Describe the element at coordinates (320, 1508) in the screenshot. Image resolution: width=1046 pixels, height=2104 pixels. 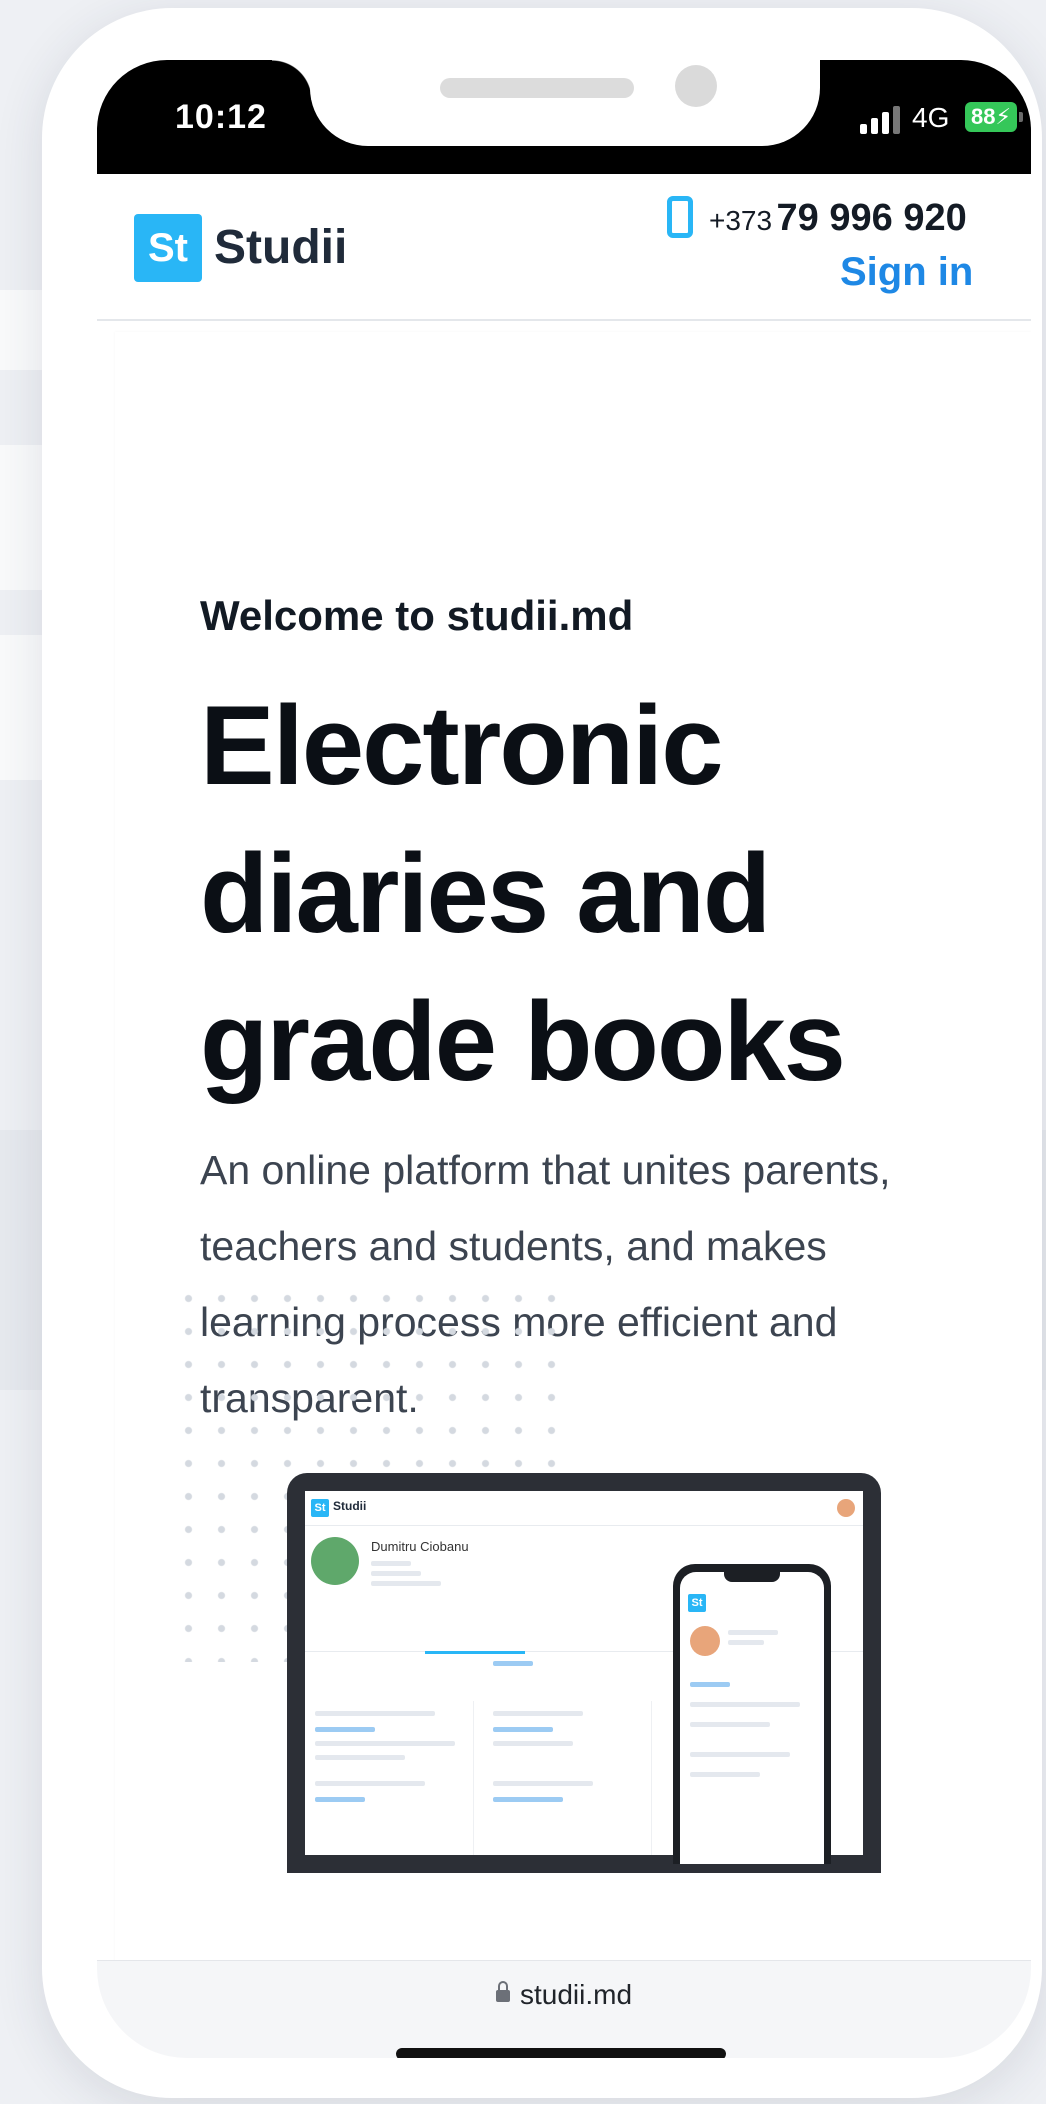
I see `preview-logo-icon: St` at that location.